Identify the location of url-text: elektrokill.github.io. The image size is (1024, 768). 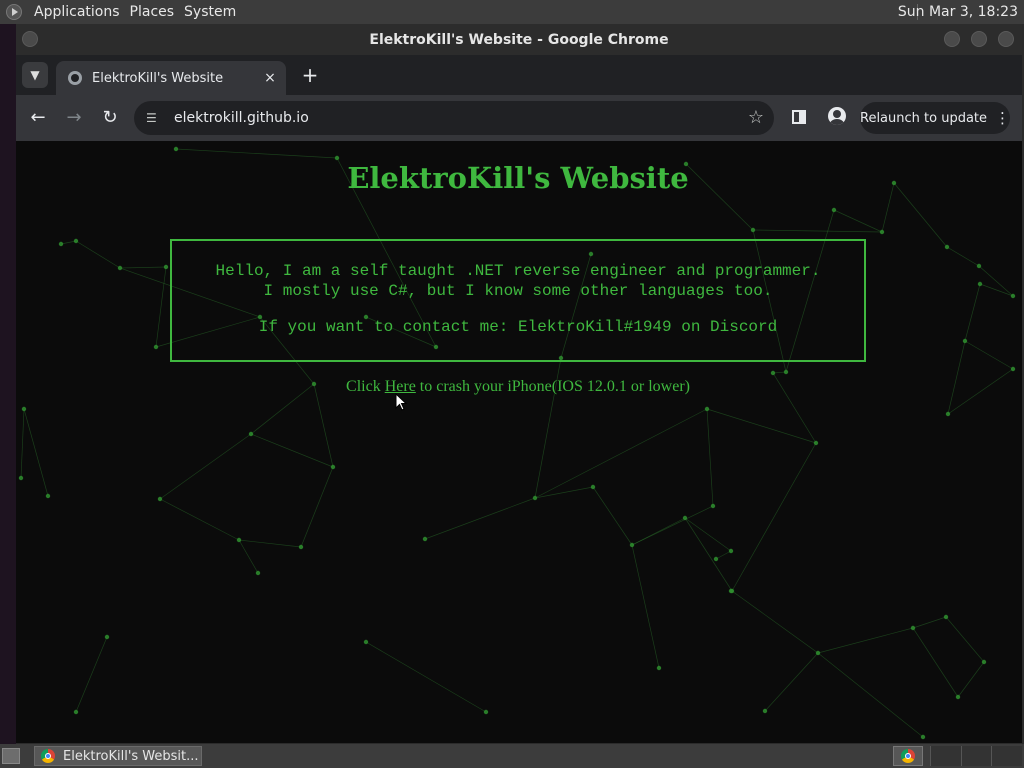
(241, 118).